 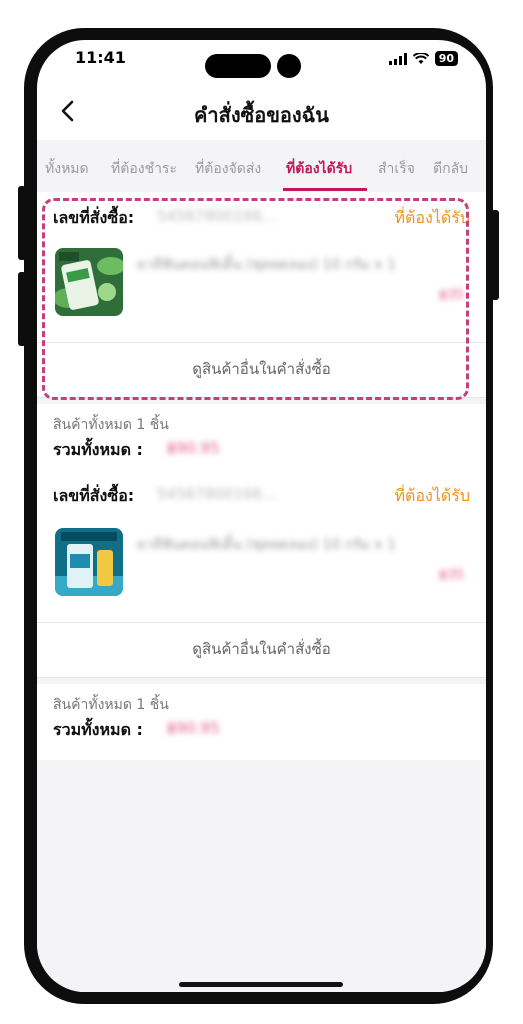 What do you see at coordinates (228, 169) in the screenshot?
I see `tab-to-ship: ที่ต้องจัดส่ง` at bounding box center [228, 169].